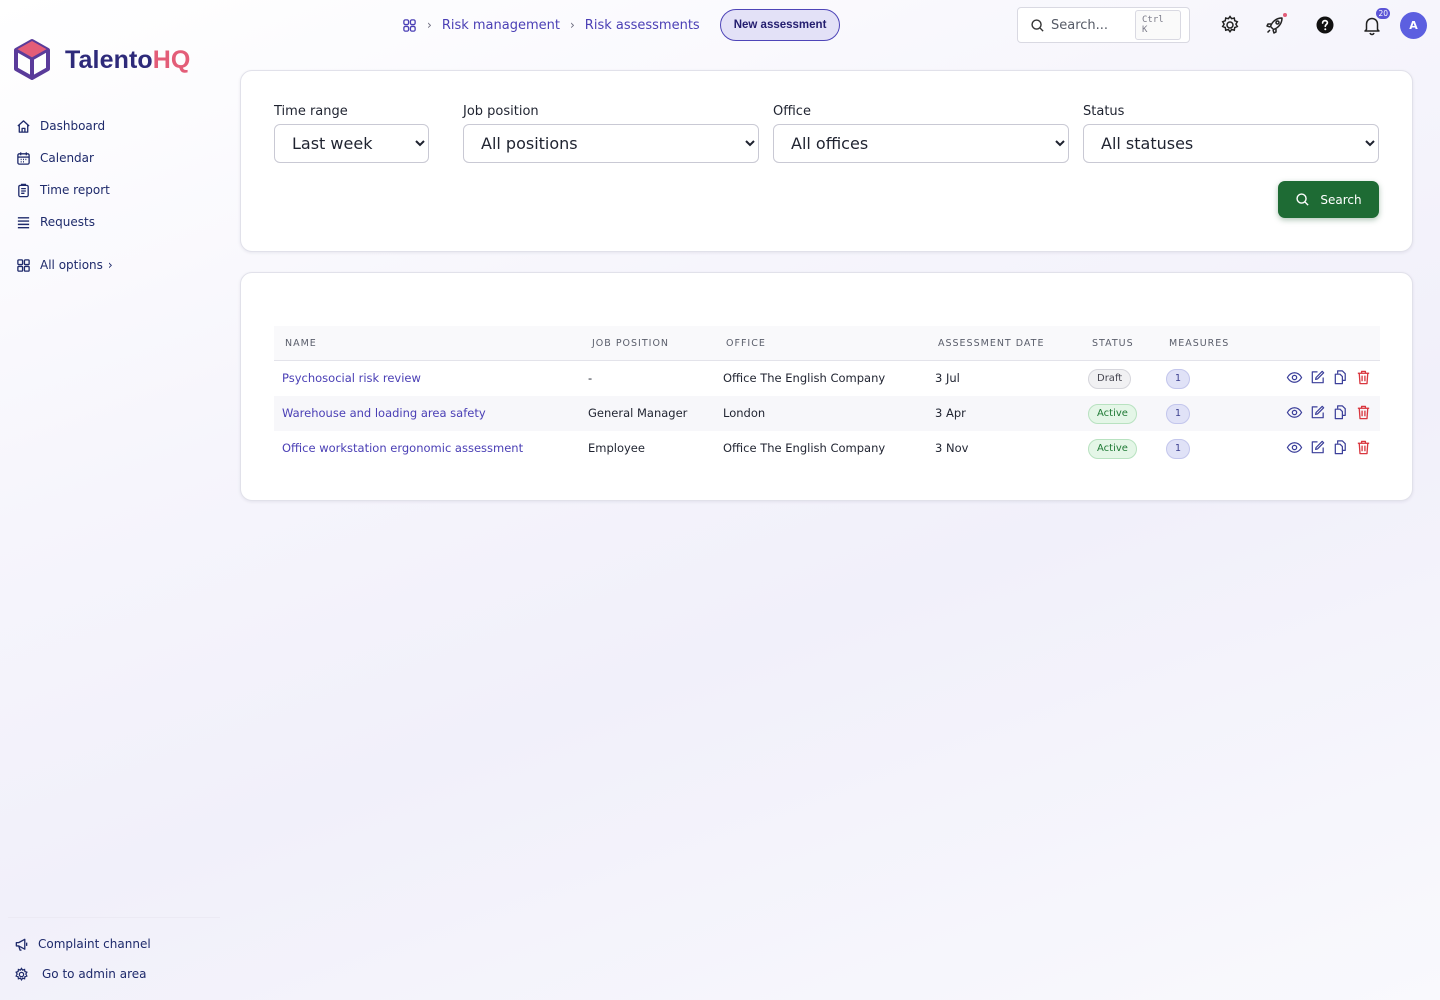 Image resolution: width=1440 pixels, height=1000 pixels. What do you see at coordinates (116, 158) in the screenshot?
I see `sidebar-item-calendar: Calendar` at bounding box center [116, 158].